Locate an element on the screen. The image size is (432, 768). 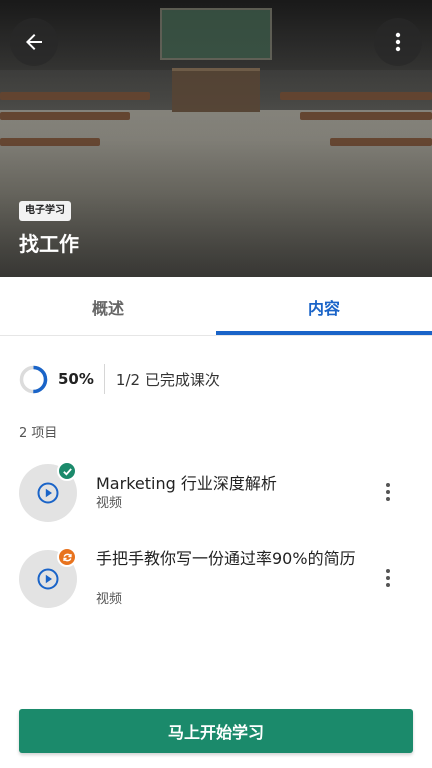
in-progress-badge is located at coordinates (67, 557).